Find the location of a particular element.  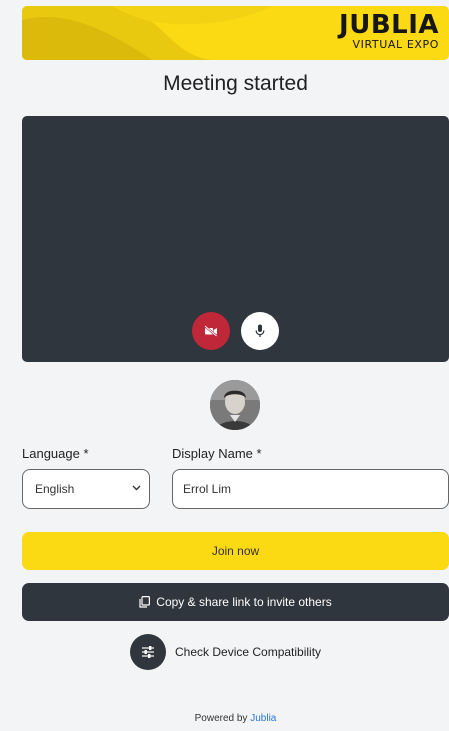

header-banner: JUBLIA VIRTUAL EXPO is located at coordinates (235, 33).